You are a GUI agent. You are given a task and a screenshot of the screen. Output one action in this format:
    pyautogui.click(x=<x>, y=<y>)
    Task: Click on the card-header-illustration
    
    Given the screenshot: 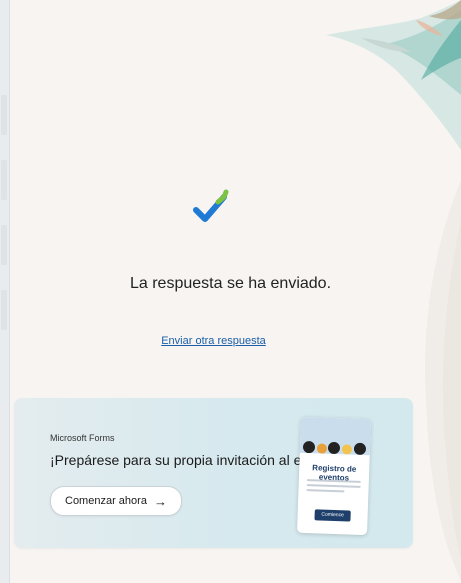 What is the action you would take?
    pyautogui.click(x=335, y=436)
    